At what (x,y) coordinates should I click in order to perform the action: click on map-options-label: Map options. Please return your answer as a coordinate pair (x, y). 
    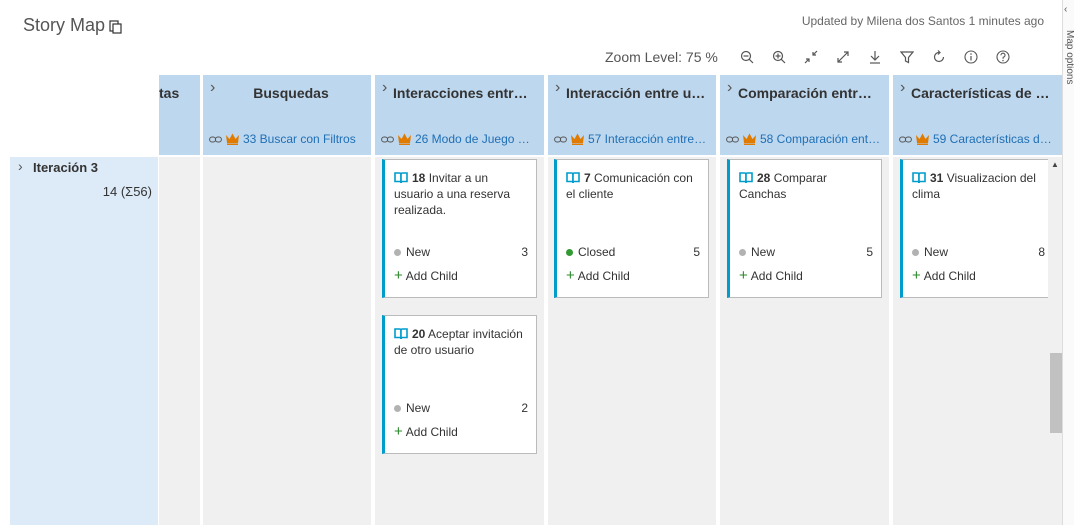
    Looking at the image, I should click on (1069, 57).